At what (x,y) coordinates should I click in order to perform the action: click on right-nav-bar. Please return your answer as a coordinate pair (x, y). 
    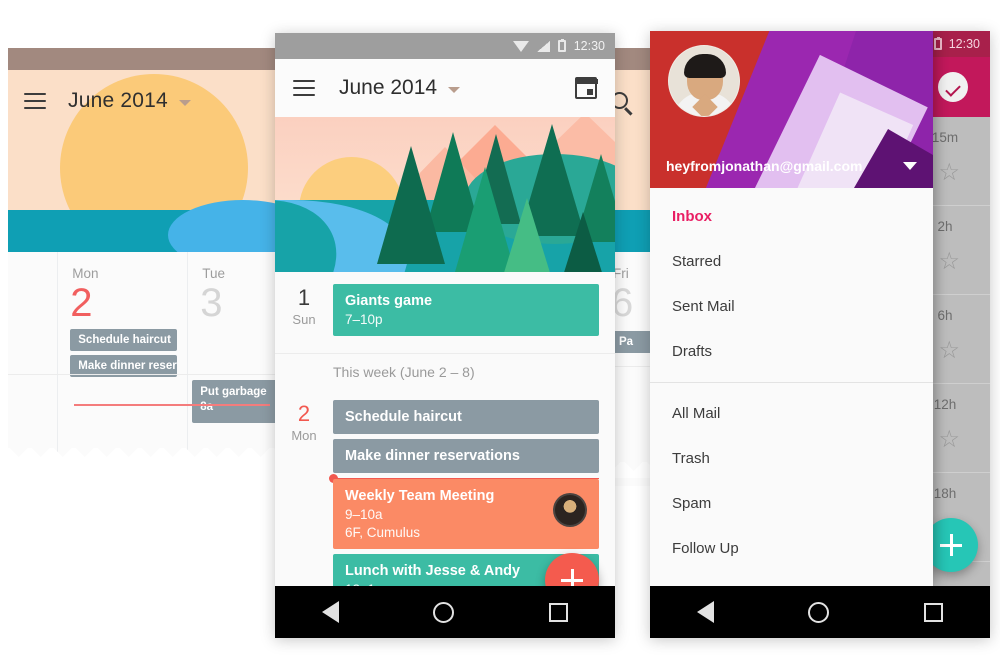
    Looking at the image, I should click on (820, 612).